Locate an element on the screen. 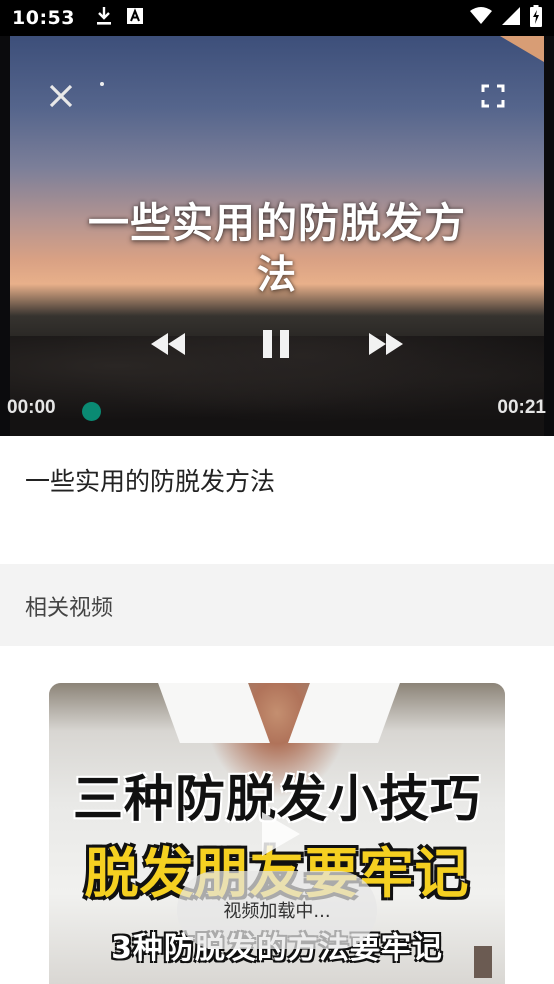 Image resolution: width=554 pixels, height=984 pixels. close-button is located at coordinates (61, 98).